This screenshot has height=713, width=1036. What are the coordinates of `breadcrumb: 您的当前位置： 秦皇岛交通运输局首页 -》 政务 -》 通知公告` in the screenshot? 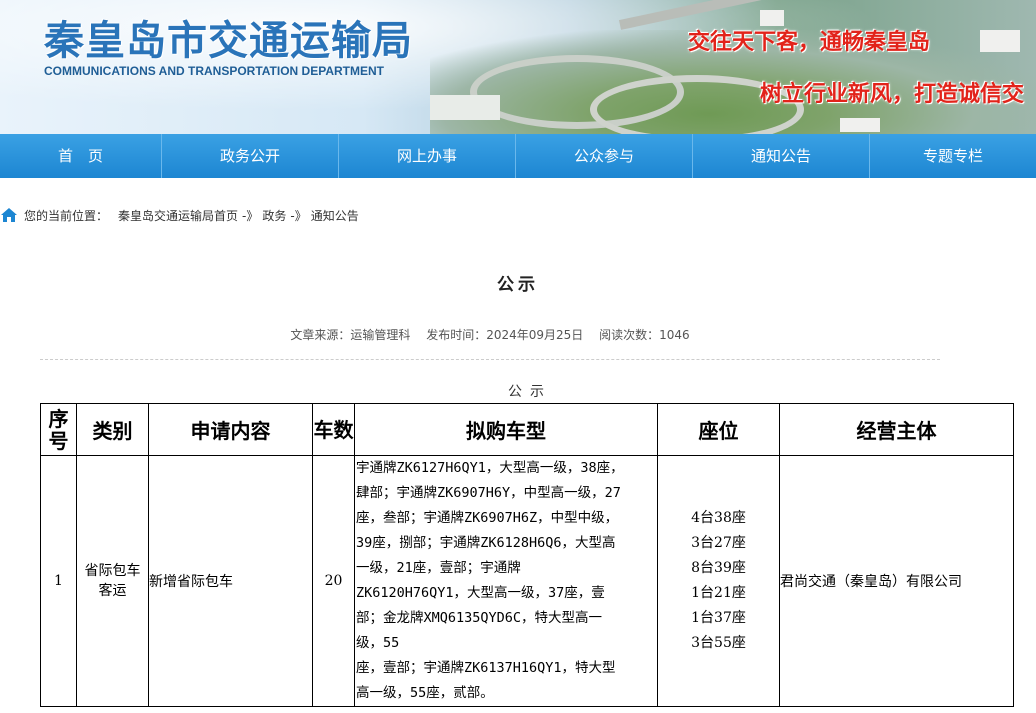 It's located at (179, 215).